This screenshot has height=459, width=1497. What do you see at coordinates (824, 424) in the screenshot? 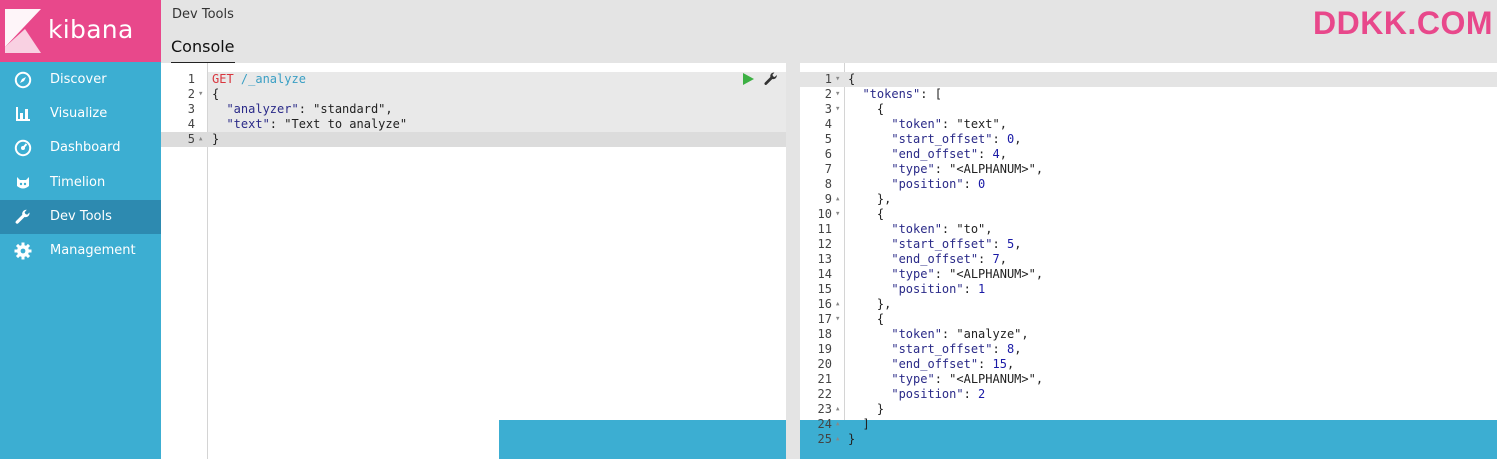
I see `line-number: 24` at bounding box center [824, 424].